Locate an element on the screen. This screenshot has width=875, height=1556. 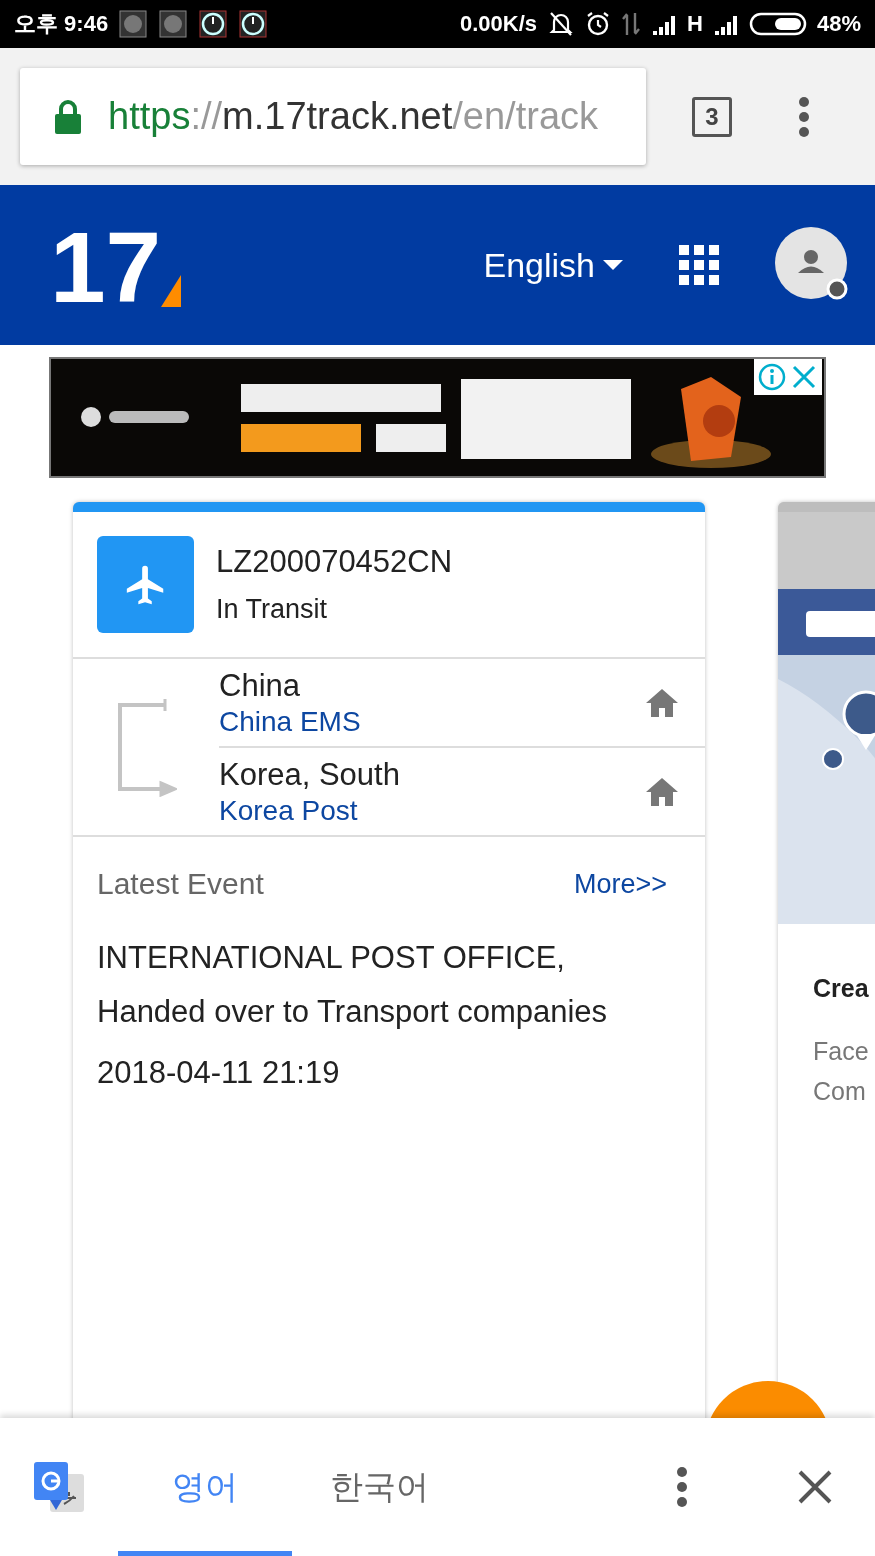
language-tab: 영어 is located at coordinates (205, 1487).